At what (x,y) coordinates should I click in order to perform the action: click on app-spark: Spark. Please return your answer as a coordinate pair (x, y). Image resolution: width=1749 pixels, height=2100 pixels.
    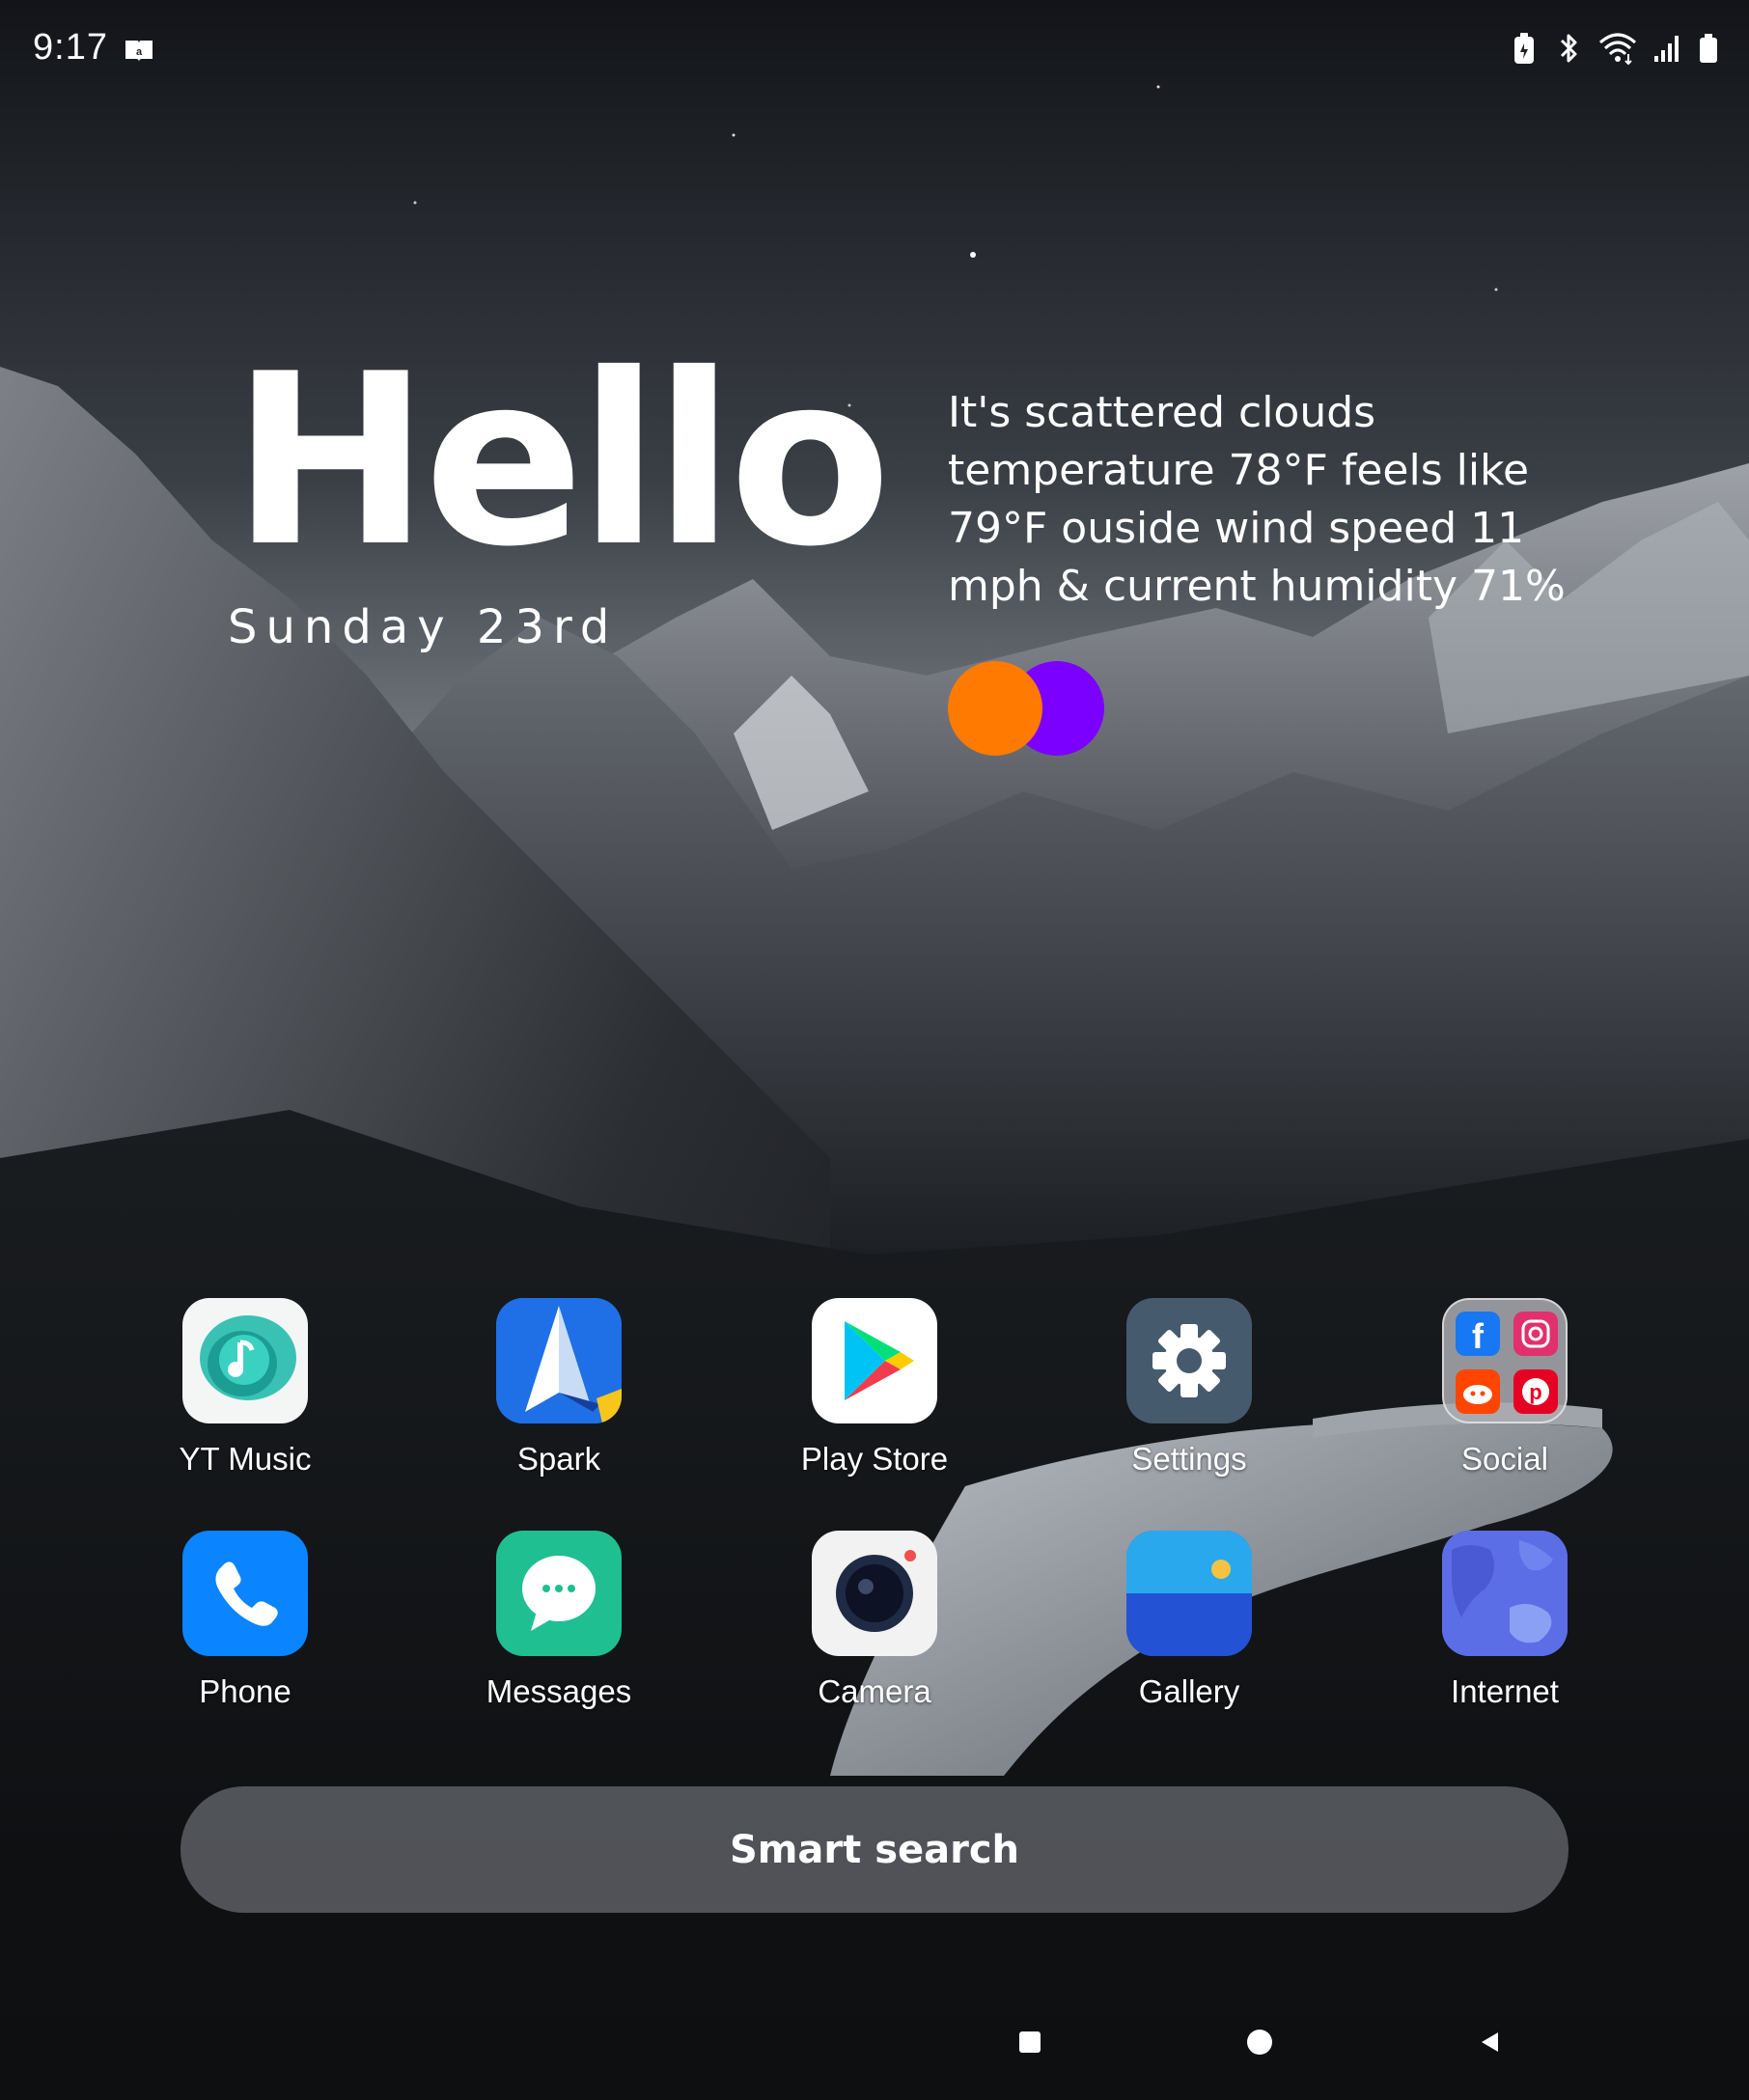
    Looking at the image, I should click on (559, 1388).